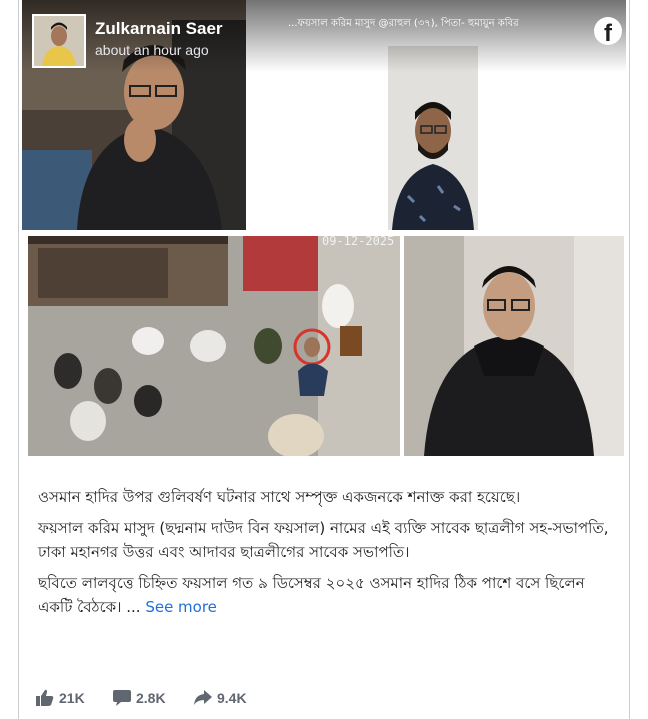 This screenshot has height=719, width=648. Describe the element at coordinates (122, 698) in the screenshot. I see `comment-icon` at that location.